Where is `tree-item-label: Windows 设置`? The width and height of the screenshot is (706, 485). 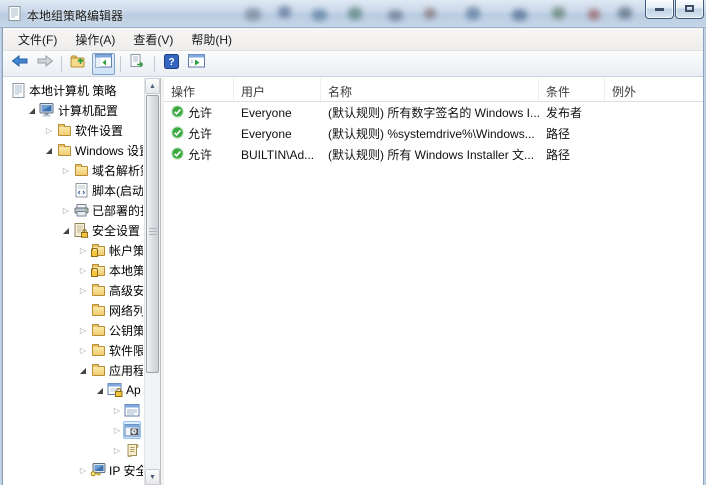 tree-item-label: Windows 设置 is located at coordinates (109, 150).